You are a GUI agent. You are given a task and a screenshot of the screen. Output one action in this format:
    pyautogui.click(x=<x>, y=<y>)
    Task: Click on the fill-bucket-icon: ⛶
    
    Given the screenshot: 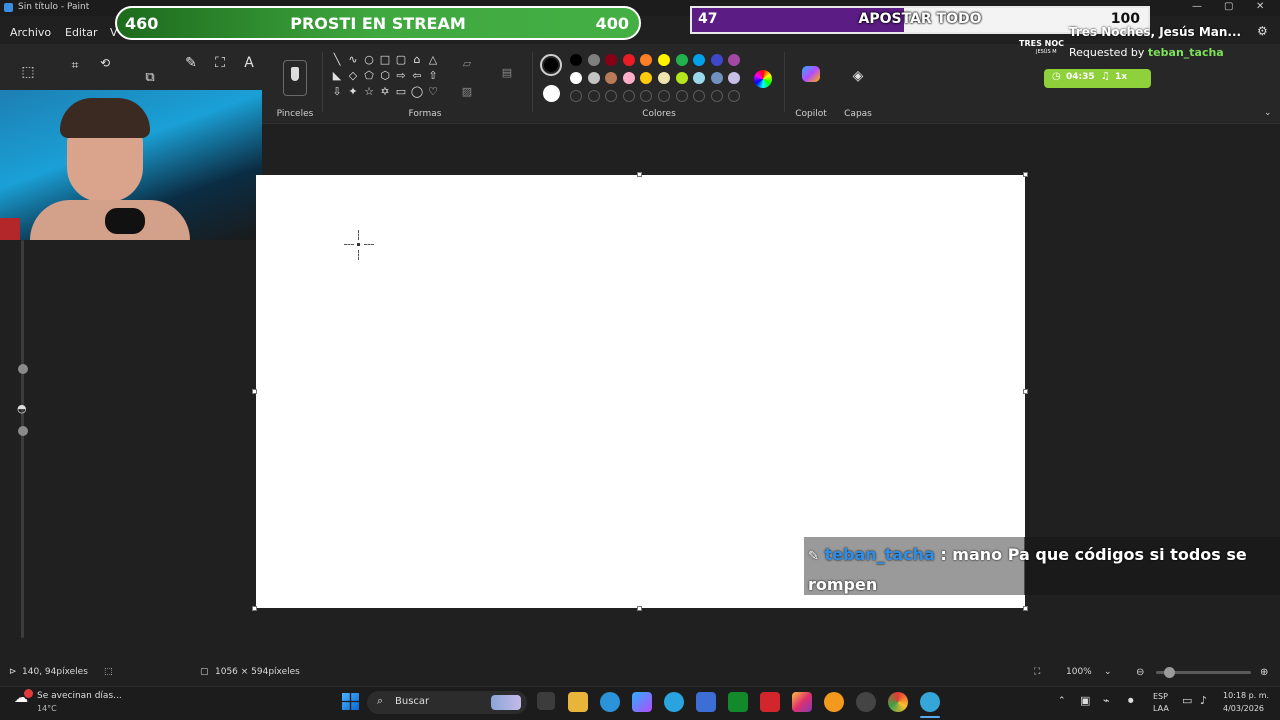 What is the action you would take?
    pyautogui.click(x=220, y=63)
    